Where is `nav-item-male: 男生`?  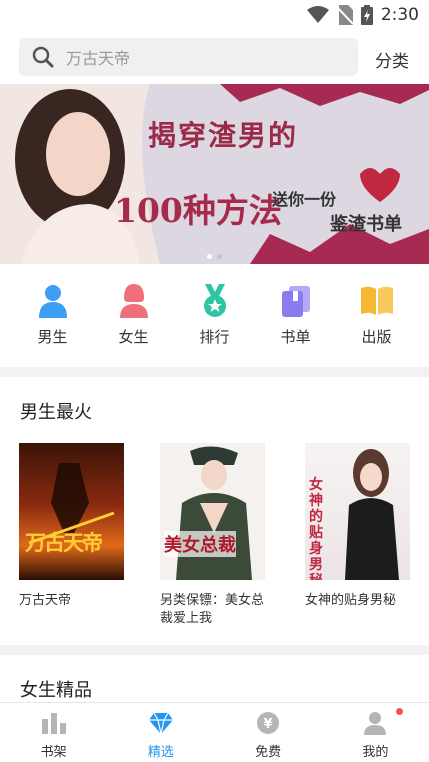 nav-item-male: 男生 is located at coordinates (53, 315).